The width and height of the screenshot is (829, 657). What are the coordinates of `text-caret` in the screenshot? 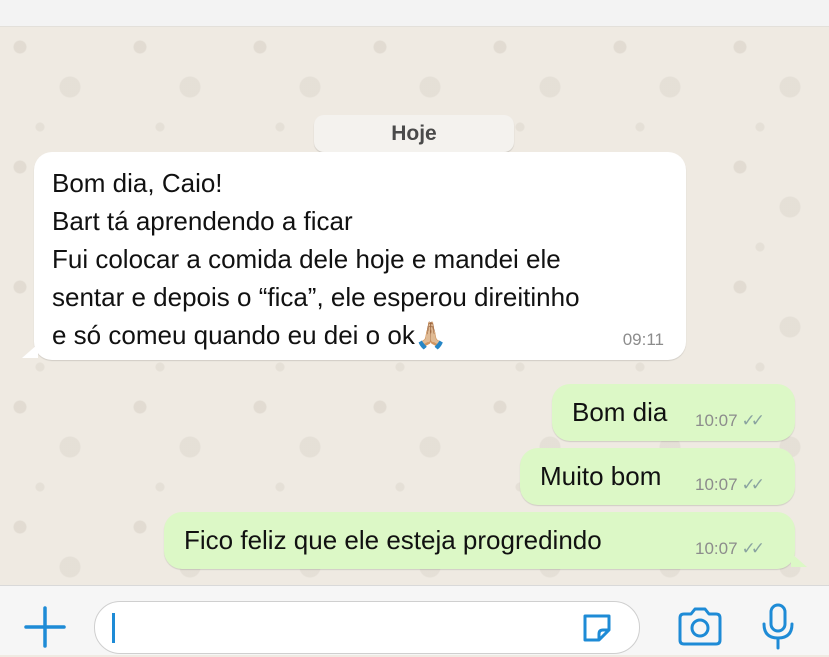 It's located at (113, 628).